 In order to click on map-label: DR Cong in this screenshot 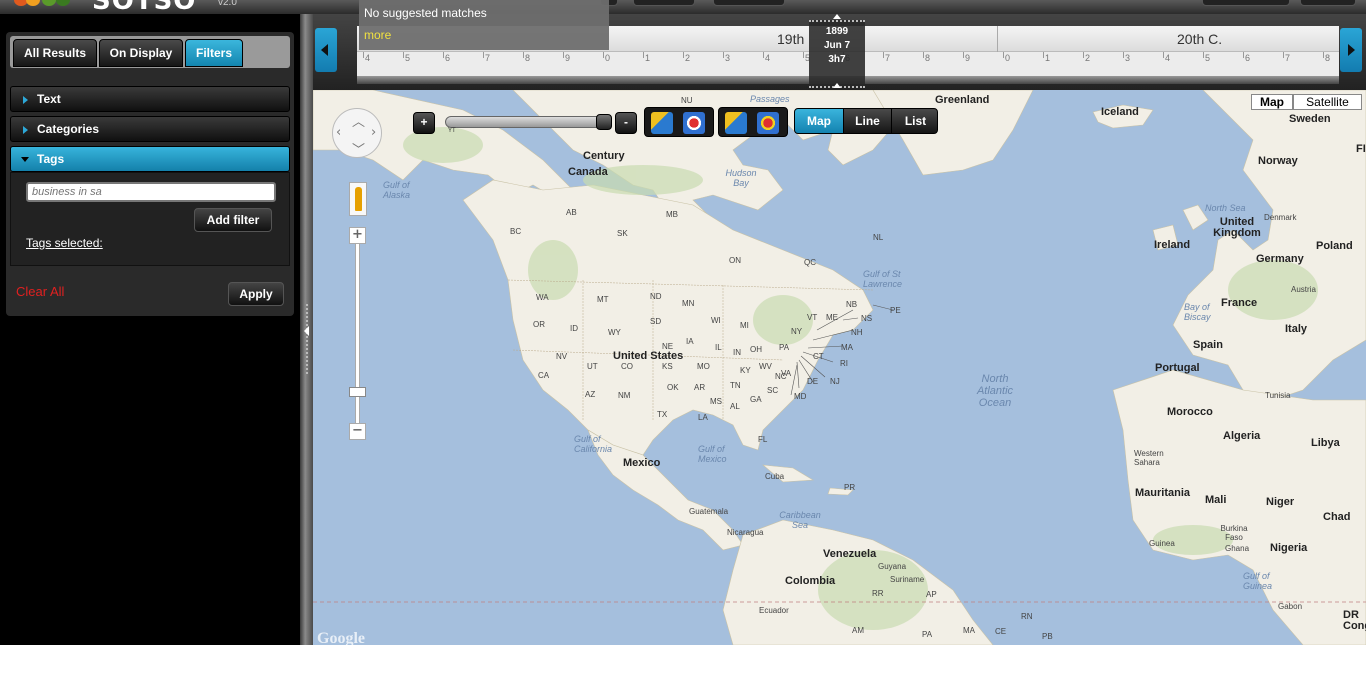, I will do `click(1354, 620)`.